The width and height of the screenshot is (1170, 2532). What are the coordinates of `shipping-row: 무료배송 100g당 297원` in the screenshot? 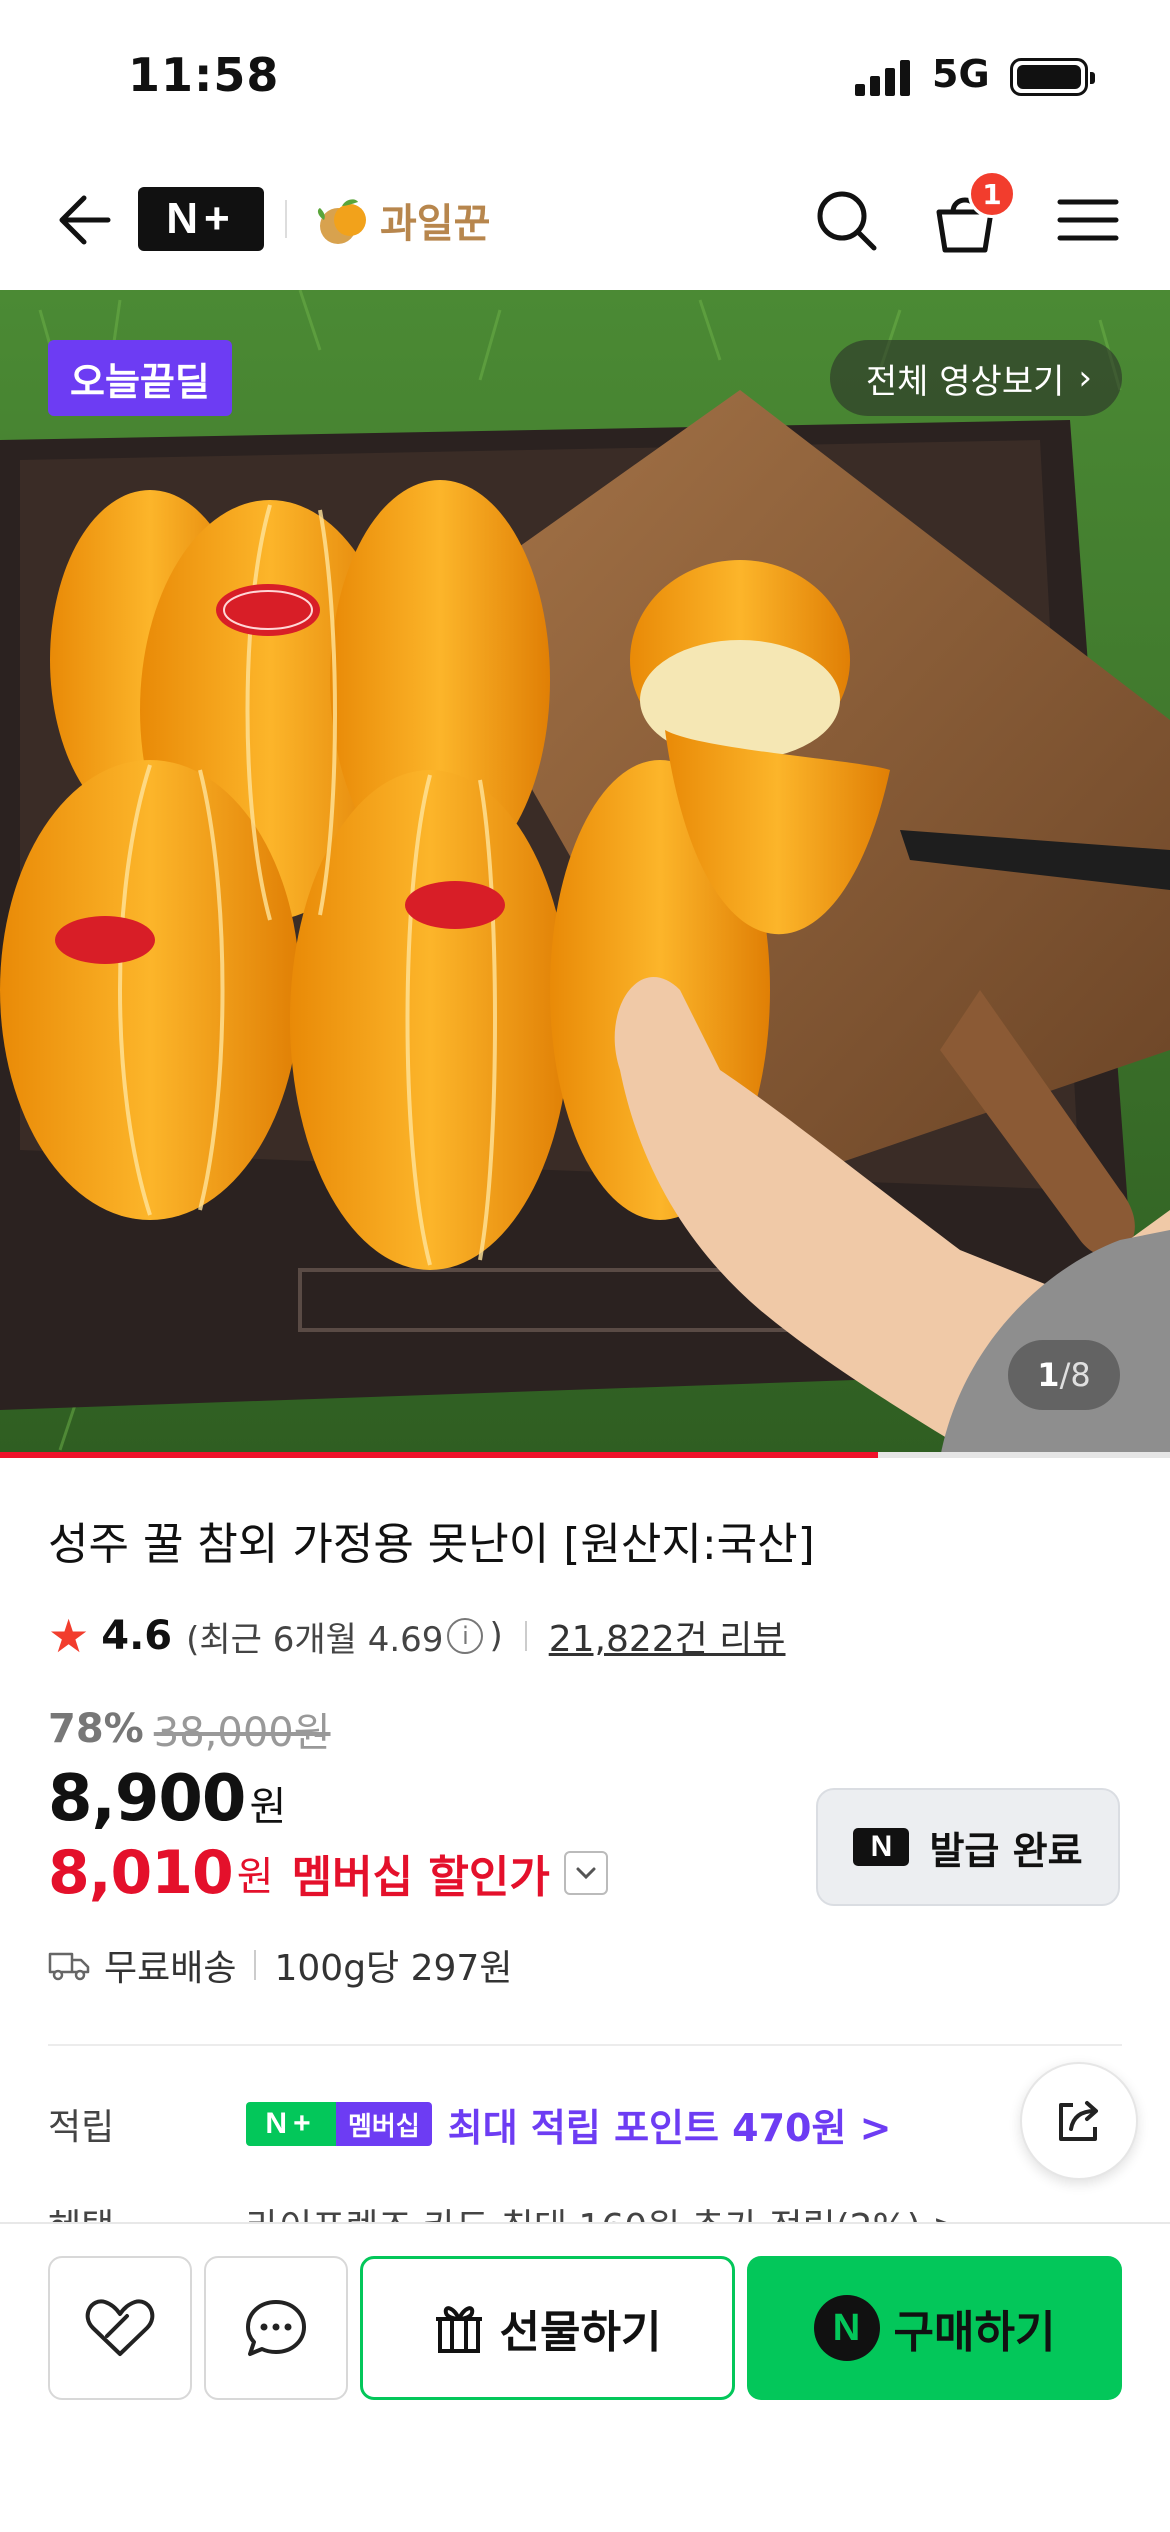 It's located at (280, 1965).